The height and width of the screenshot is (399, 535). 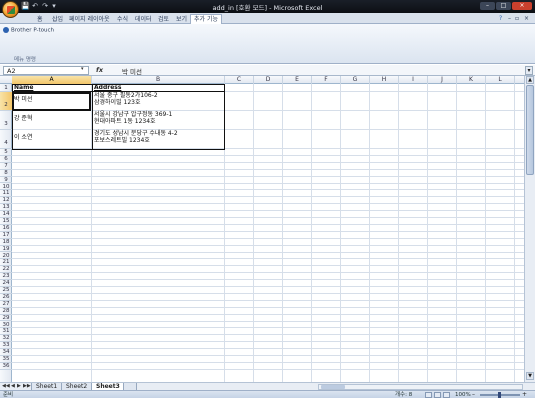 I want to click on tab-review: 검토, so click(x=163, y=19).